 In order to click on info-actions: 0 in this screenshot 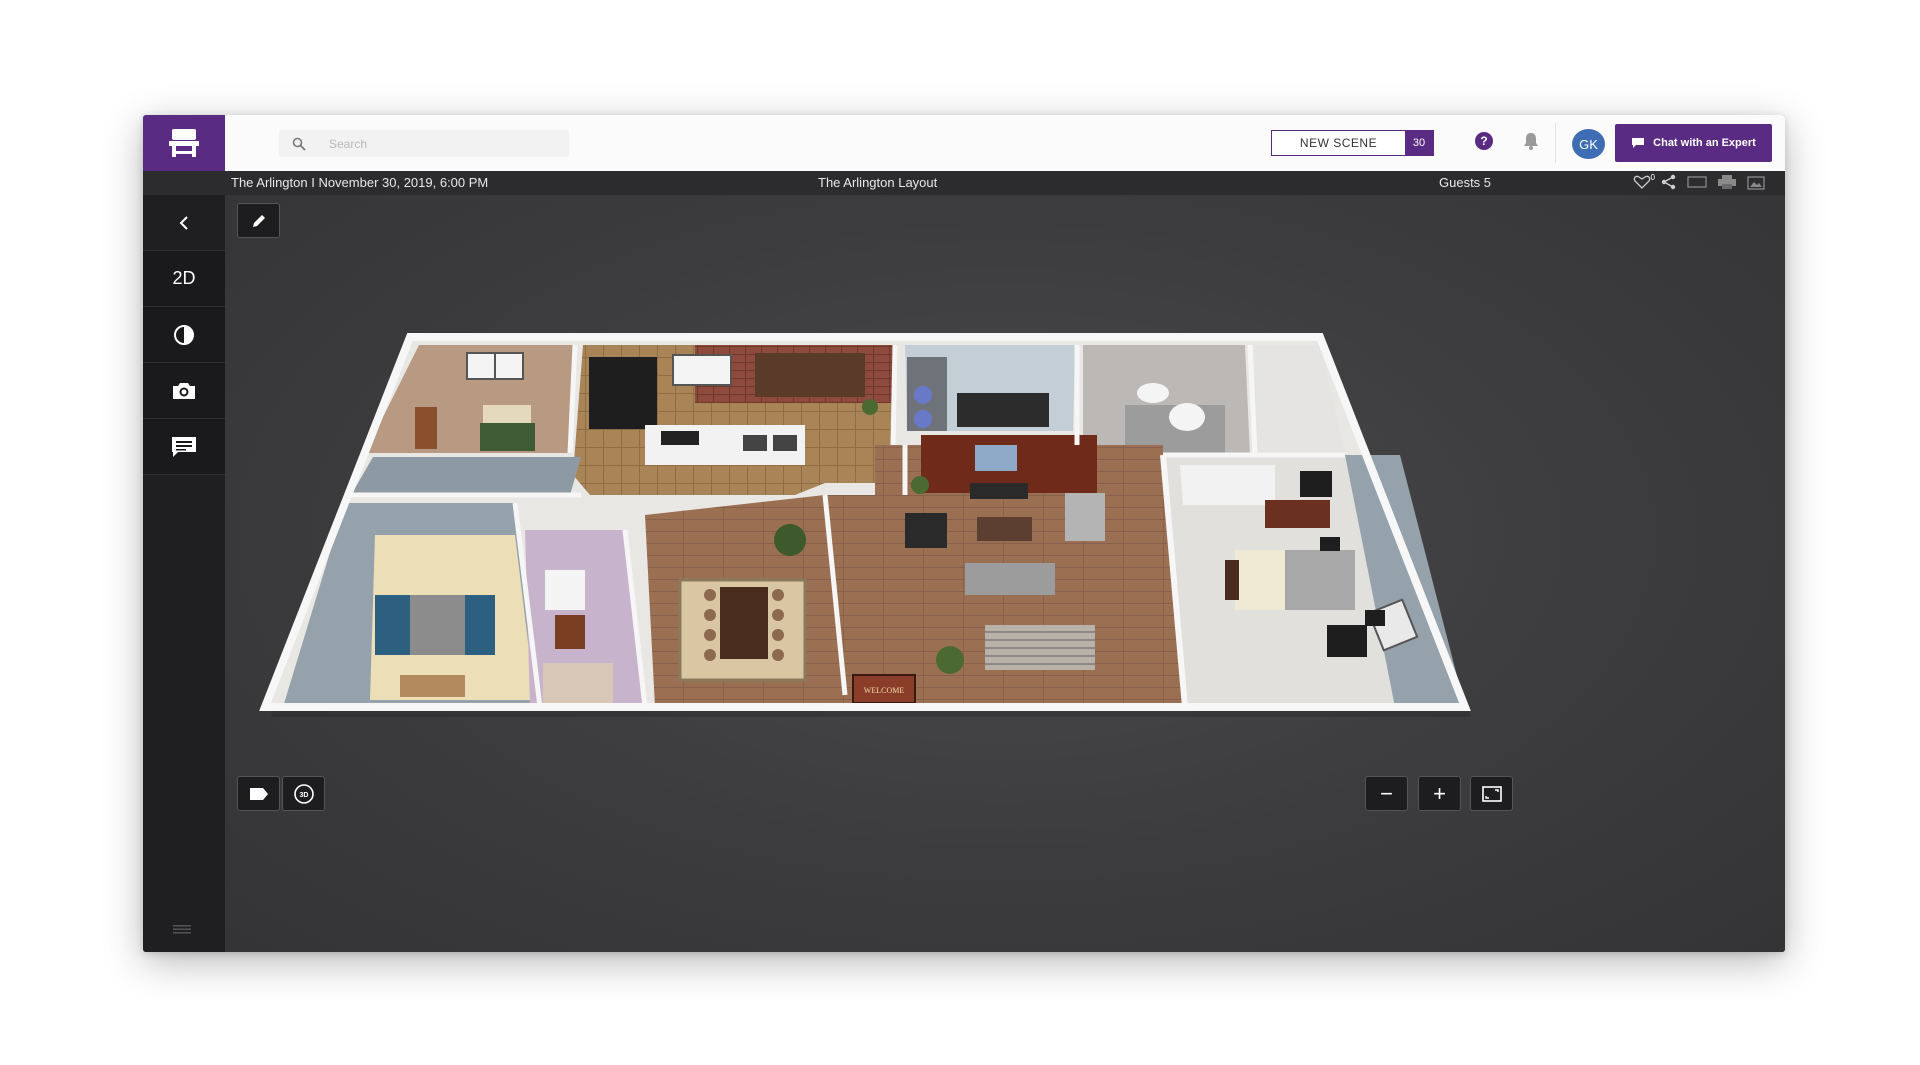, I will do `click(1699, 183)`.